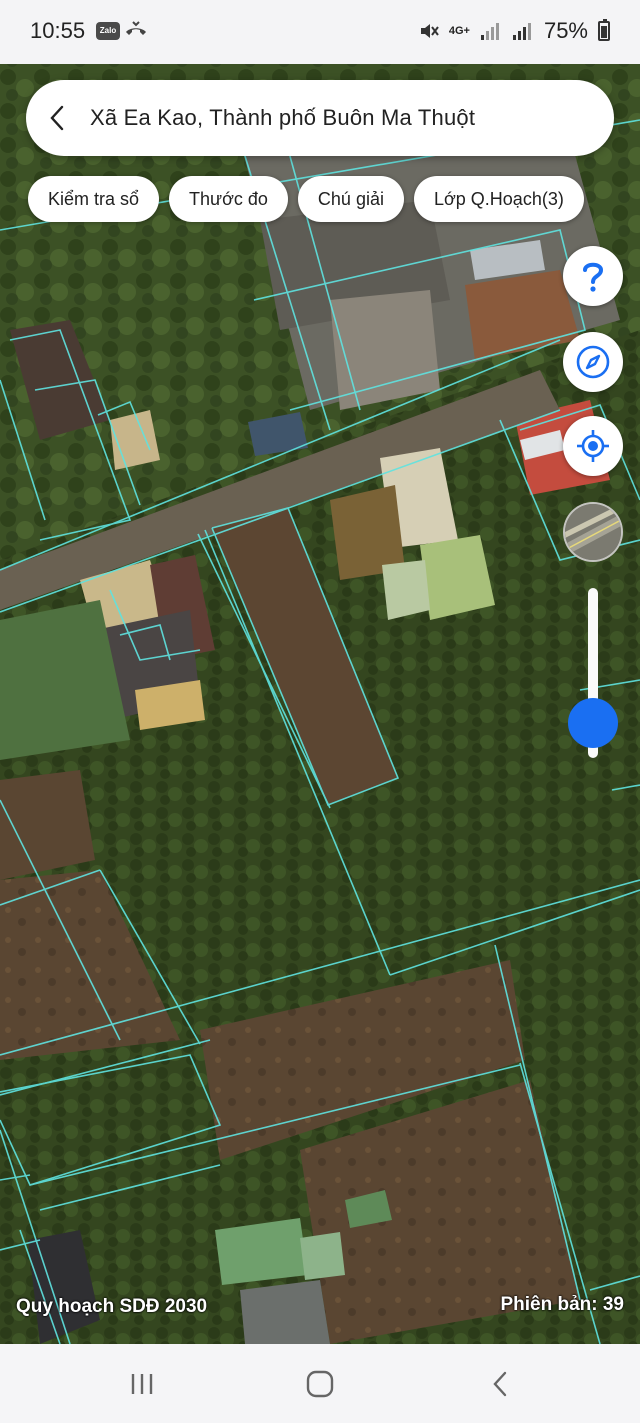 This screenshot has height=1423, width=640. What do you see at coordinates (136, 28) in the screenshot?
I see `missed-call-icon` at bounding box center [136, 28].